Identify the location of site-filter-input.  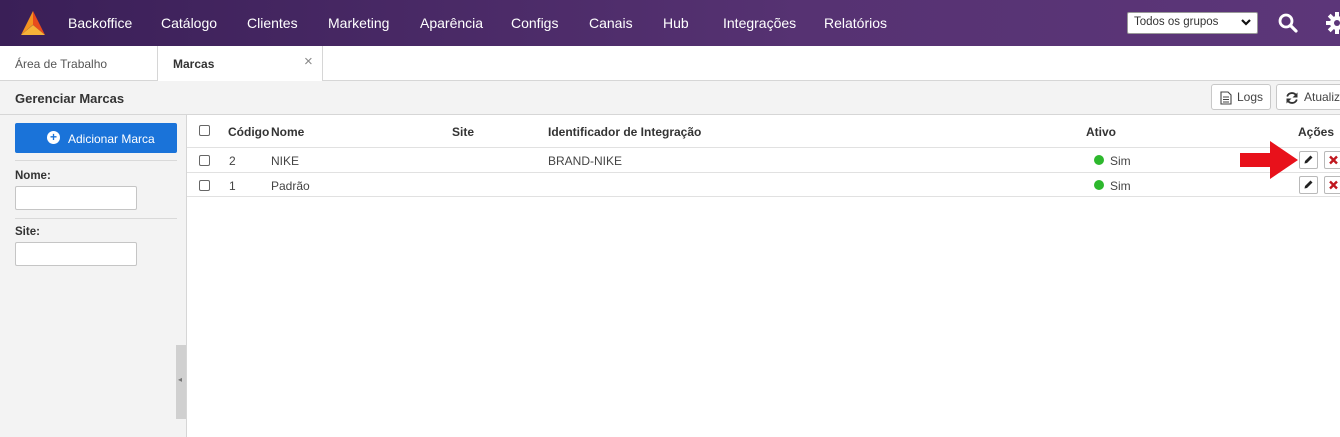
(76, 254).